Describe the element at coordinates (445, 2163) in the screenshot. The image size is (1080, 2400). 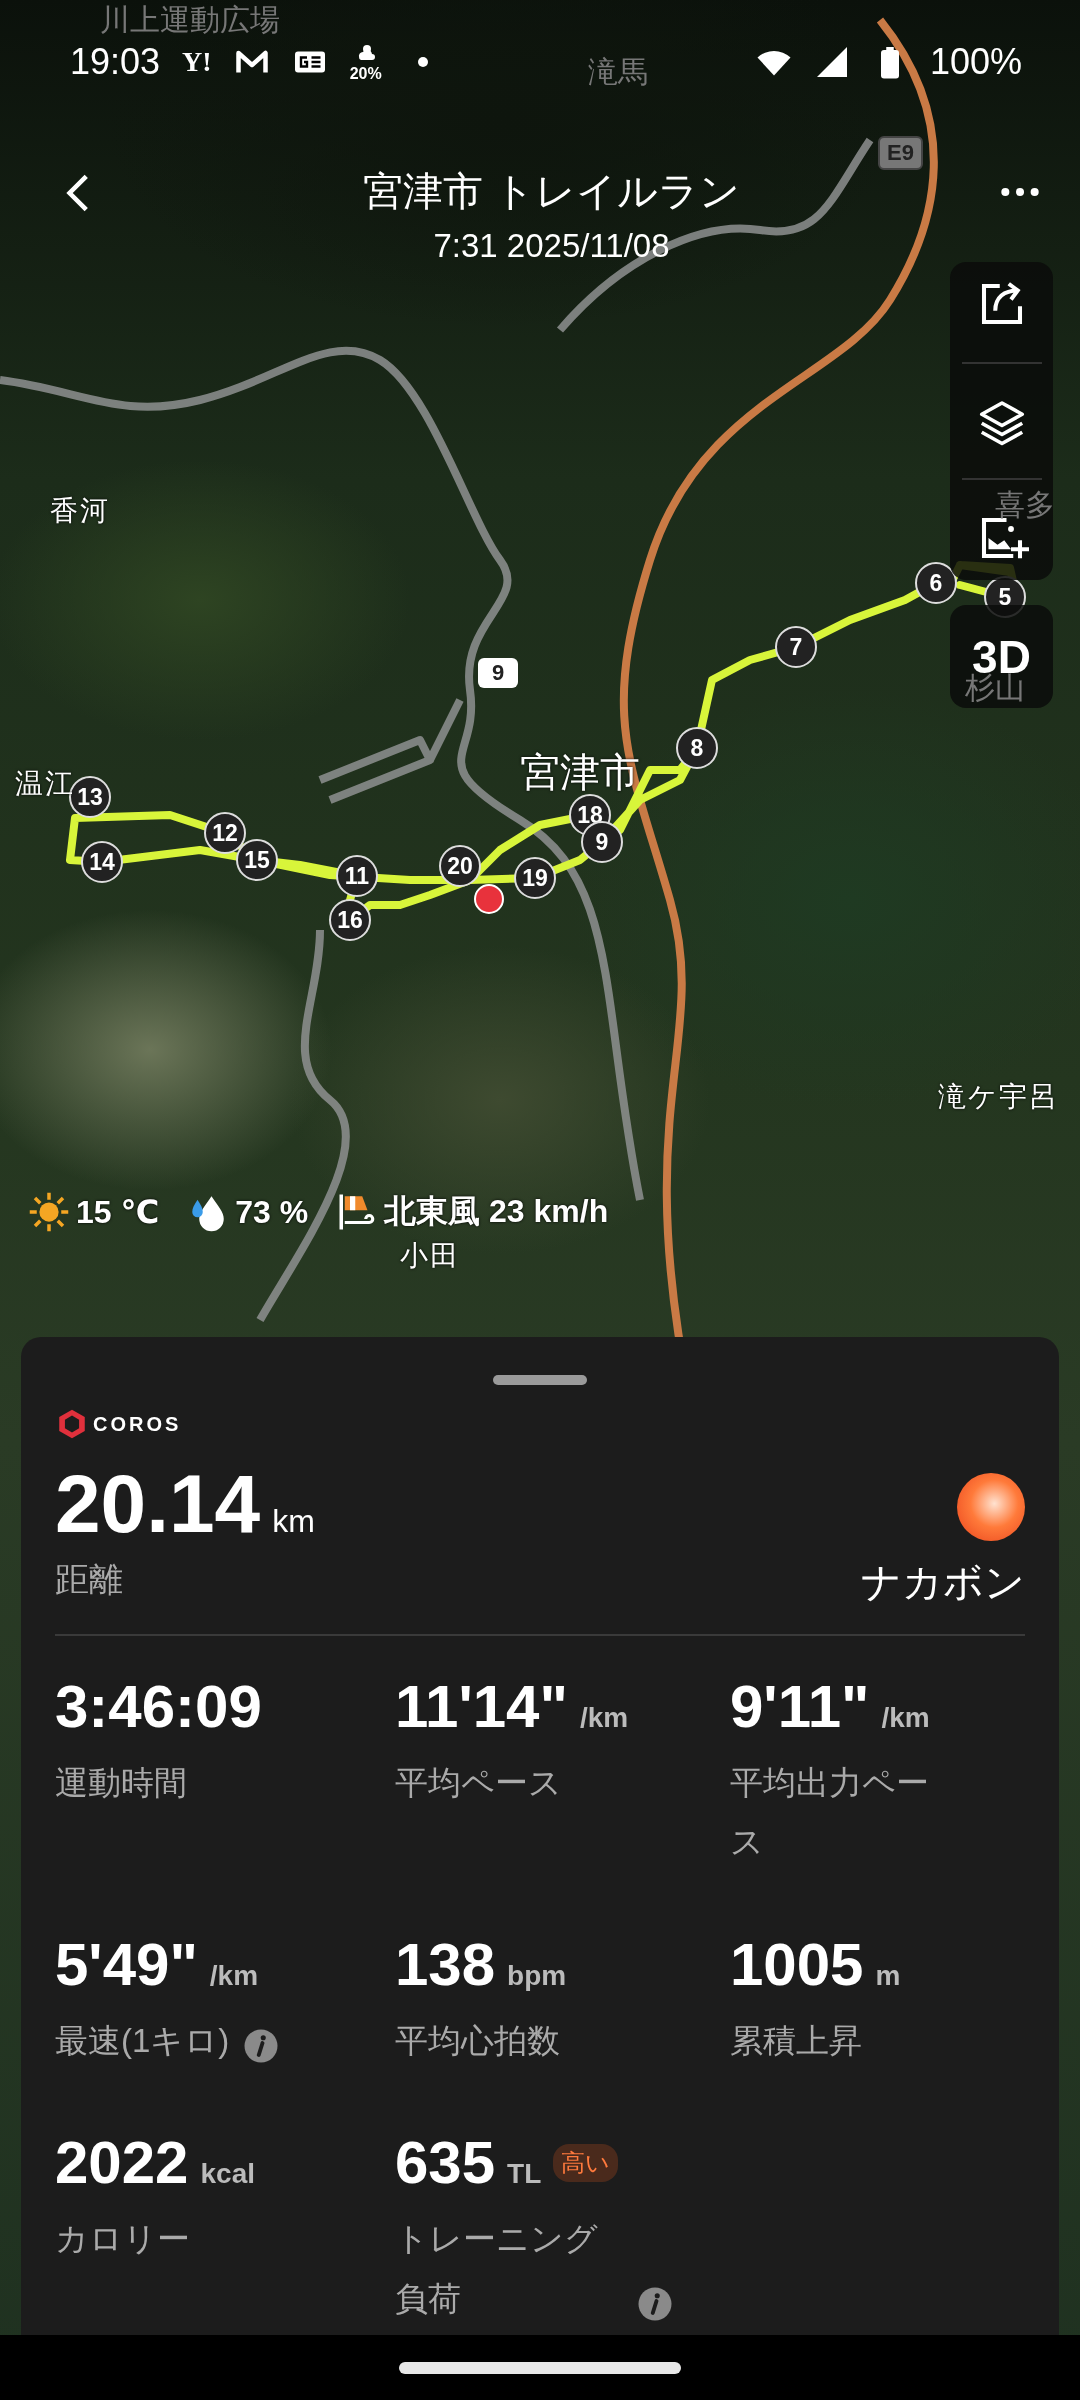
I see `stat-value: 635` at that location.